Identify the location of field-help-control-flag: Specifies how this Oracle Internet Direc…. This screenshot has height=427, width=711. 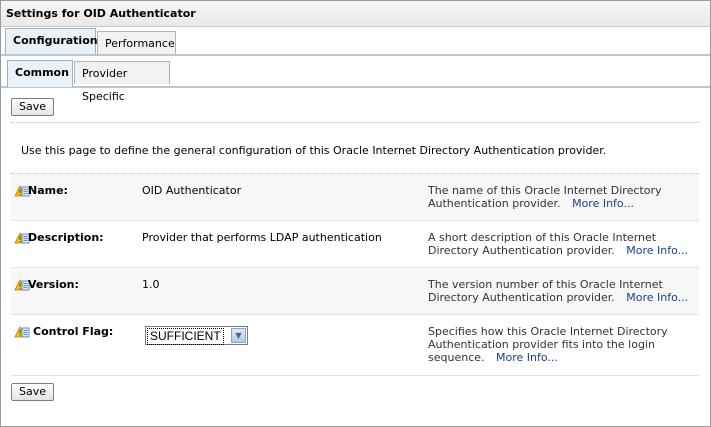
(560, 344).